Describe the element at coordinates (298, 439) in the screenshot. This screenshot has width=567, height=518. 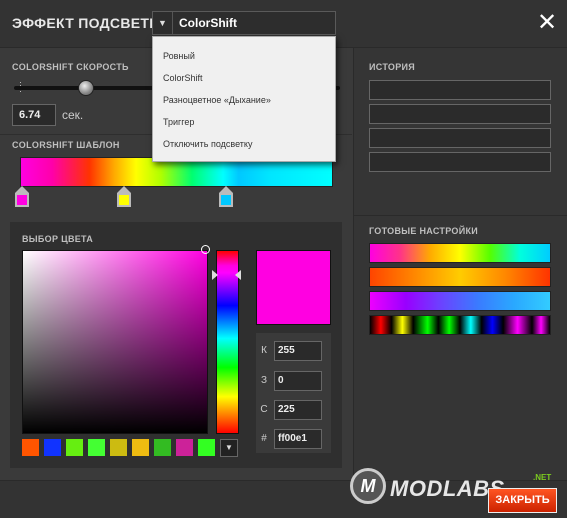
I see `hex-input: ff00e1` at that location.